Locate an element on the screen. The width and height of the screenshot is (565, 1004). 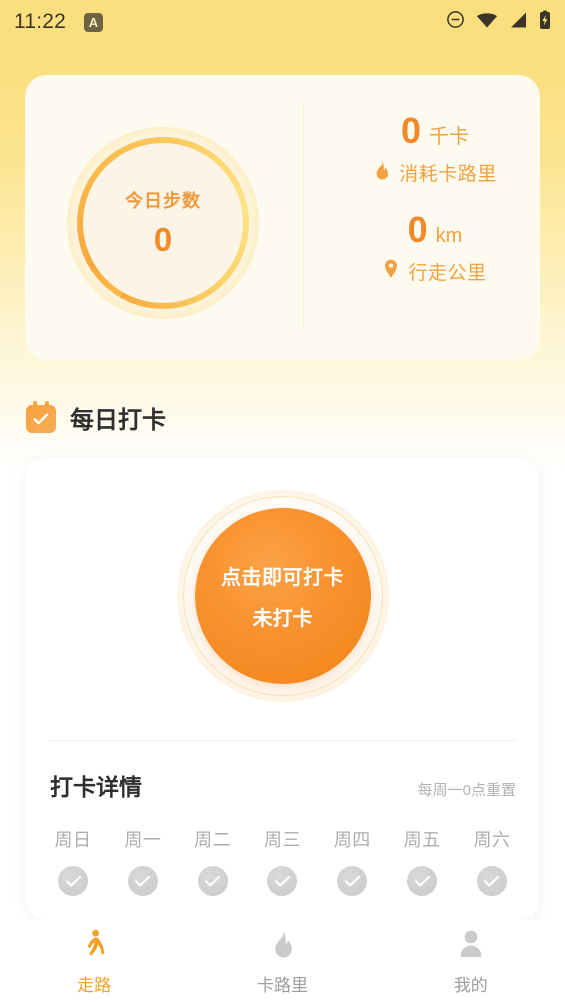
bottom-navigation-bar: 走路 卡路里 我的 is located at coordinates (282, 962).